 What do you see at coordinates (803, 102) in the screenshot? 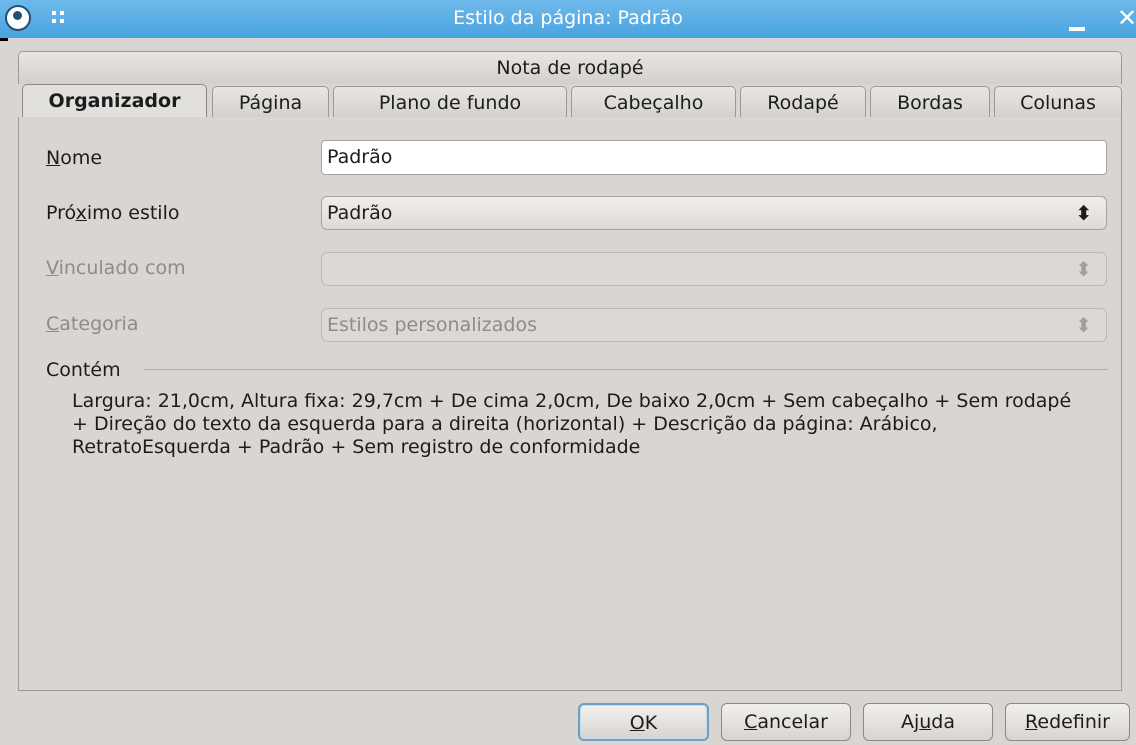
I see `tab-rodape: Rodapé` at bounding box center [803, 102].